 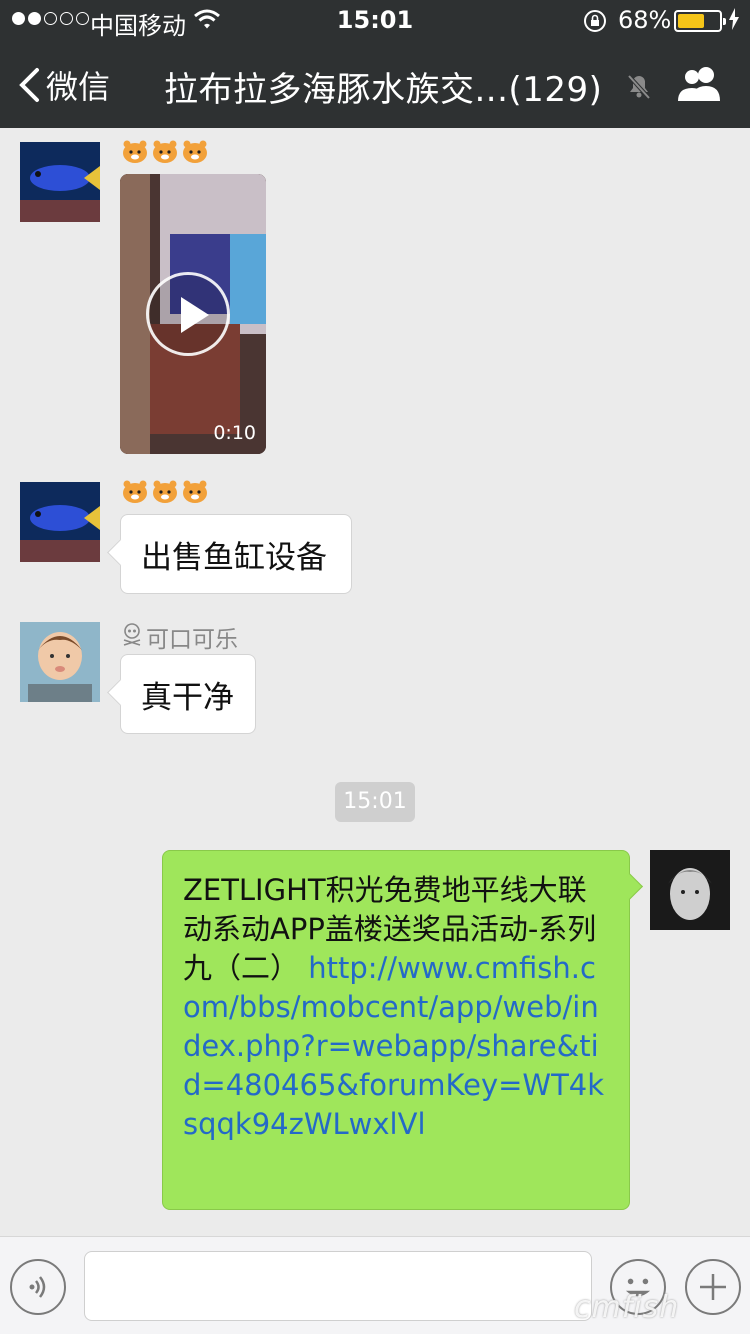 I want to click on battery-percent: 68%, so click(x=645, y=20).